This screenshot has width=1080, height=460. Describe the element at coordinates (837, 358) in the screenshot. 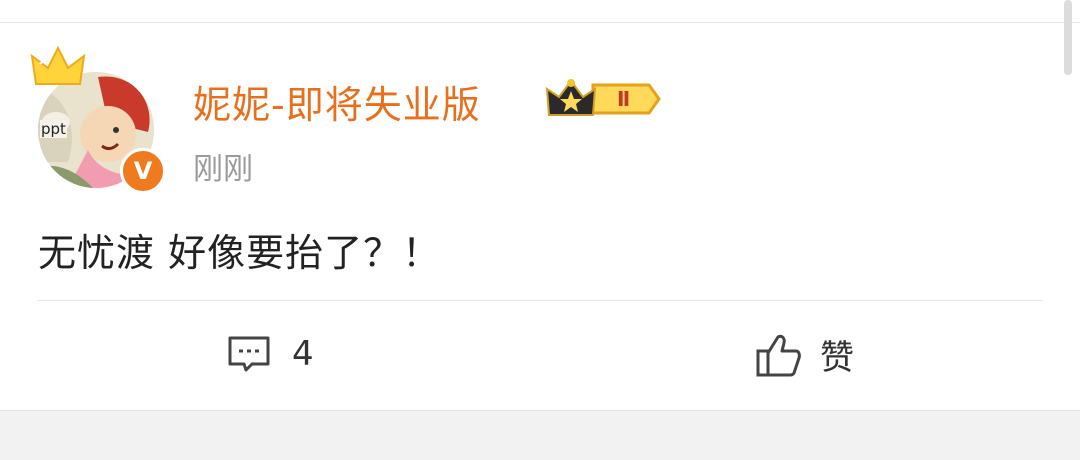

I see `like-label: 赞` at that location.